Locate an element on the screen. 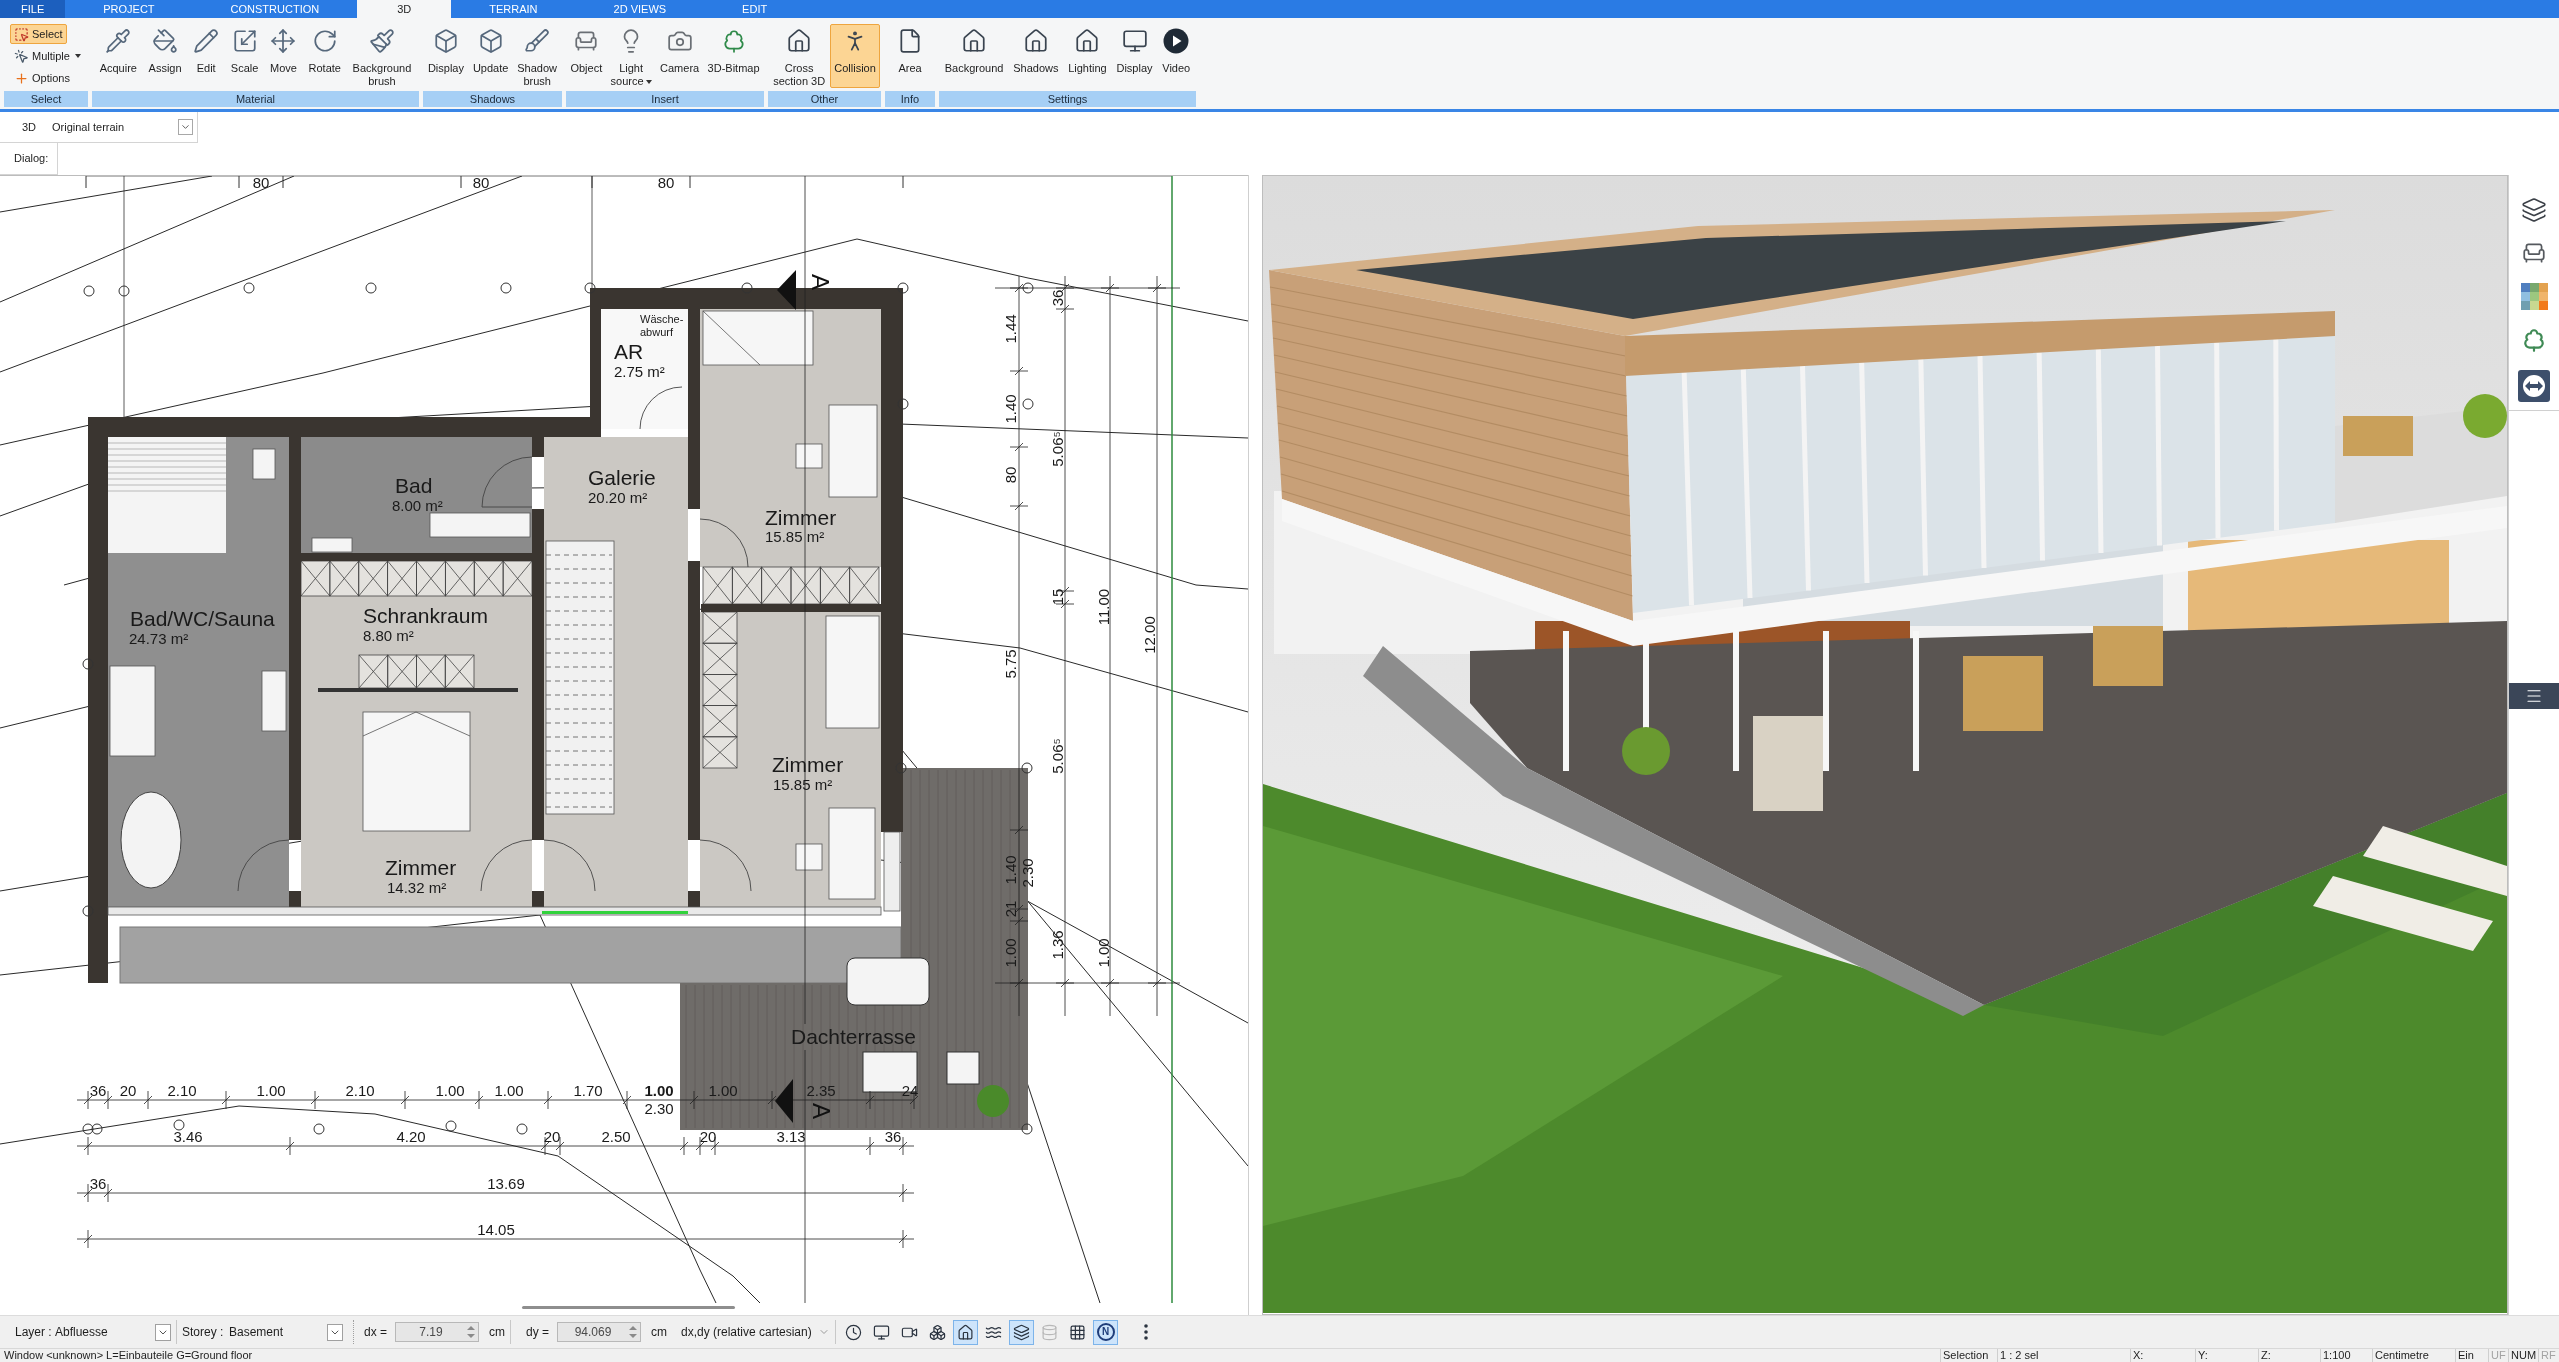  dimension-label: 1.44 is located at coordinates (1010, 329).